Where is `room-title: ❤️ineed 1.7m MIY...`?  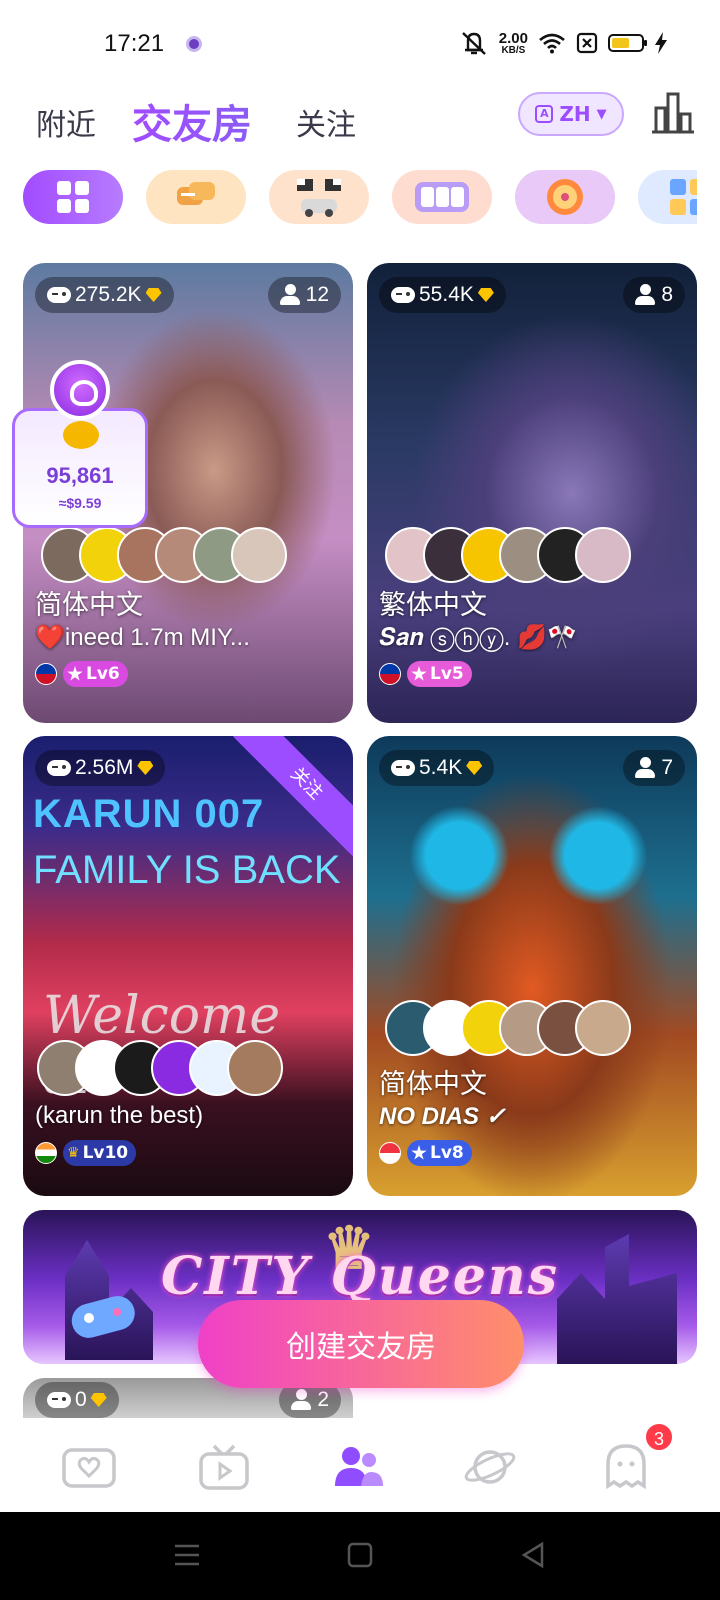
room-title: ❤️ineed 1.7m MIY... is located at coordinates (142, 637).